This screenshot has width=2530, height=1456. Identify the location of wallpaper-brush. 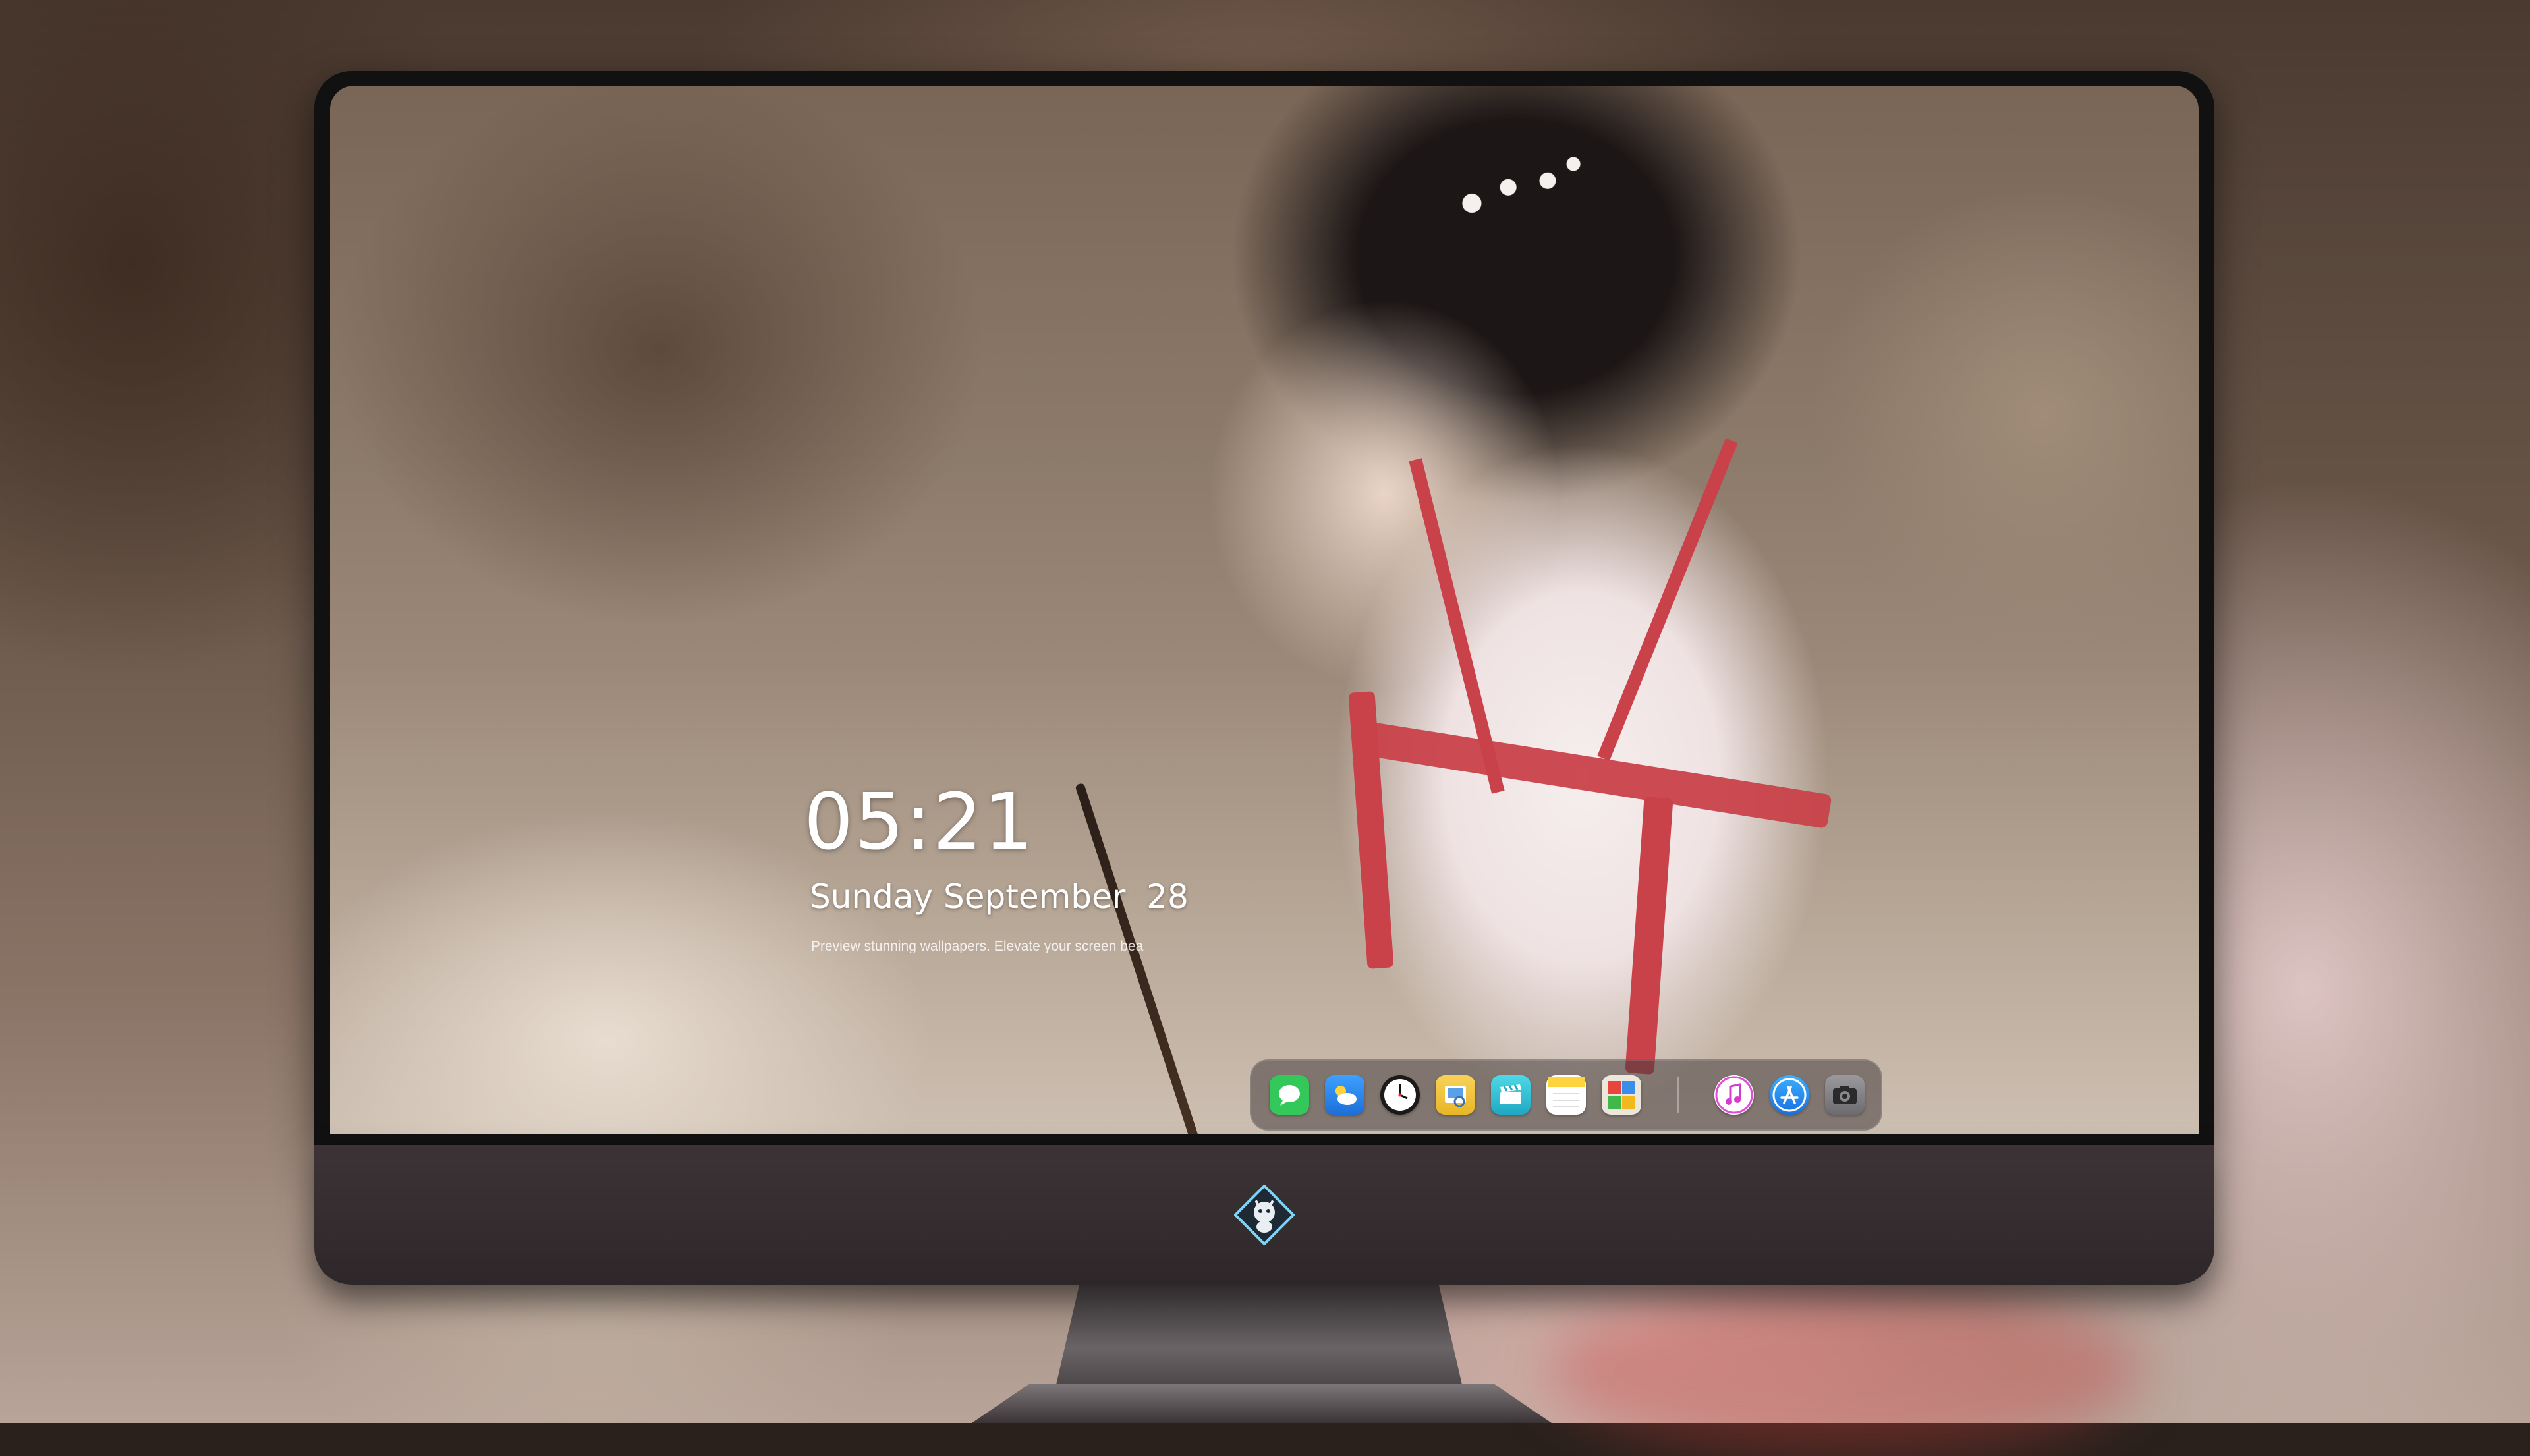
(1146, 958).